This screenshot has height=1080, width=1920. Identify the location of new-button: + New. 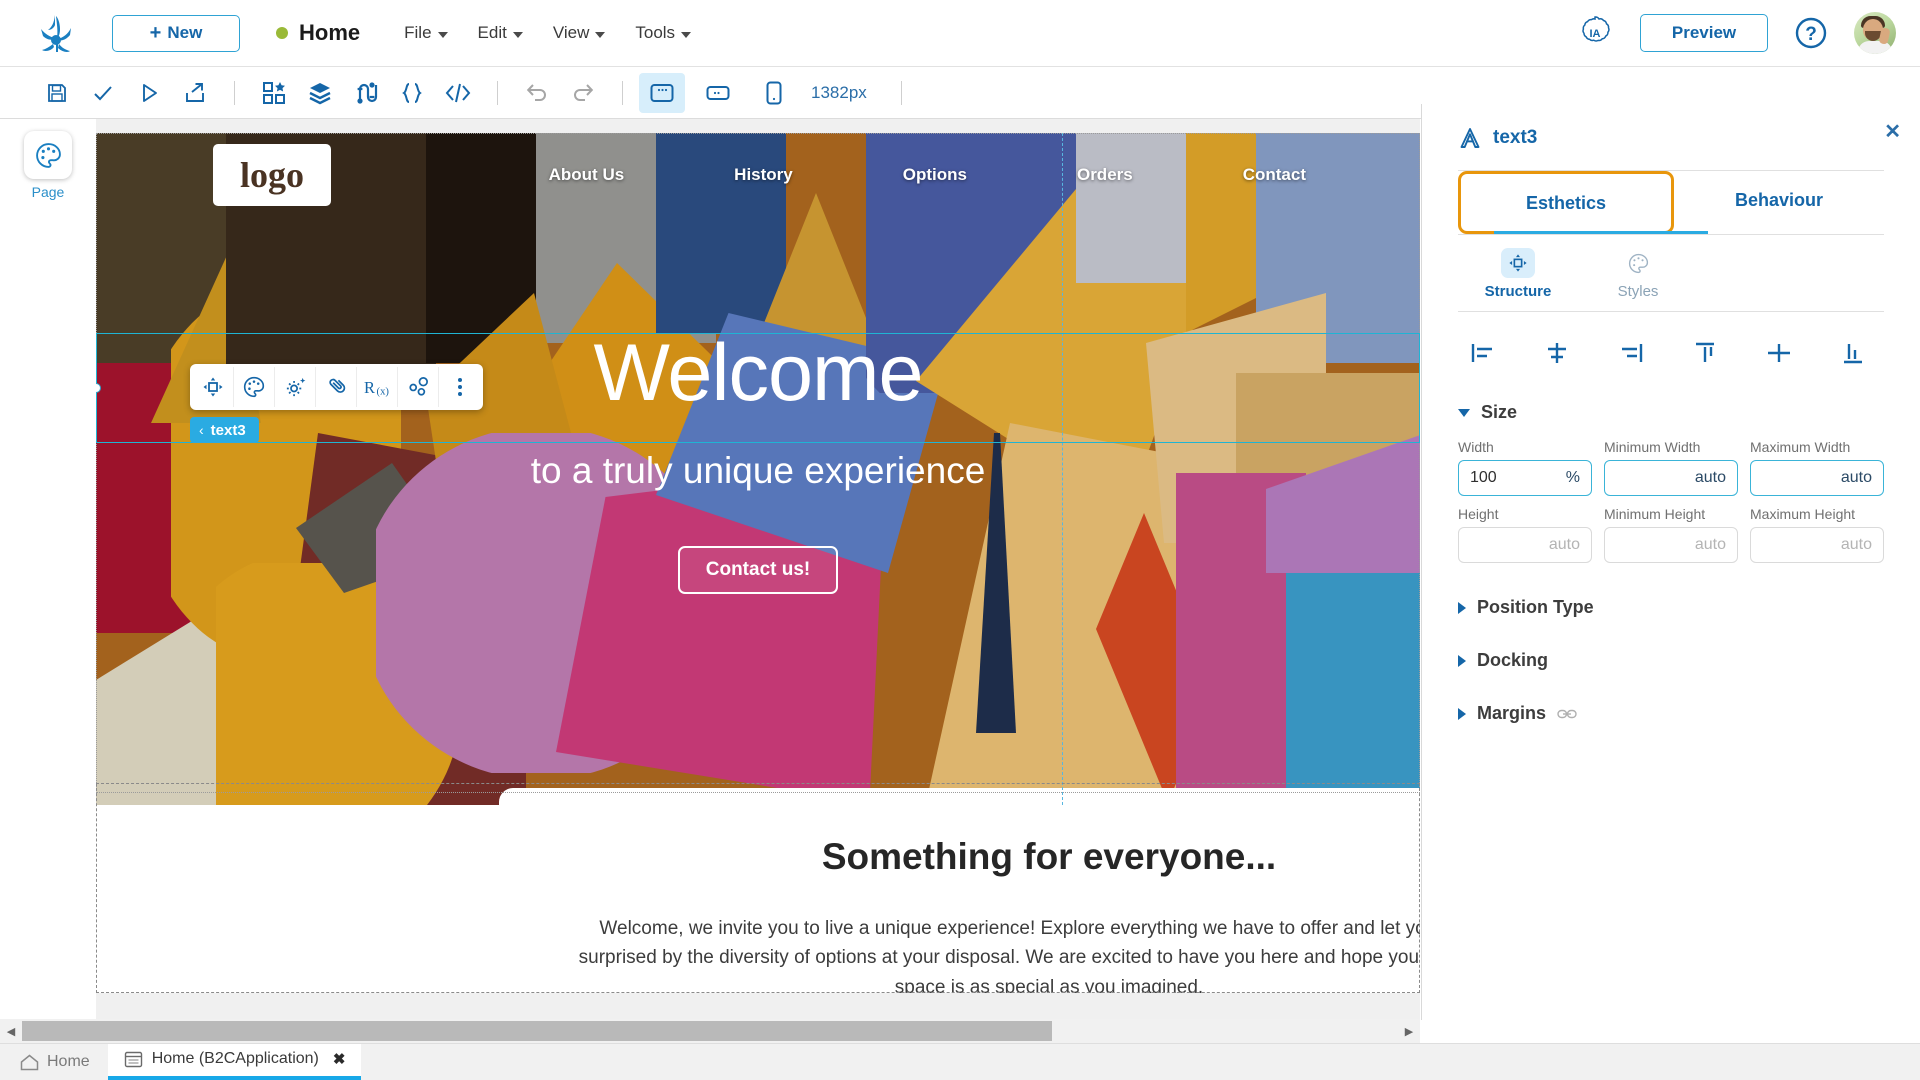
(176, 33).